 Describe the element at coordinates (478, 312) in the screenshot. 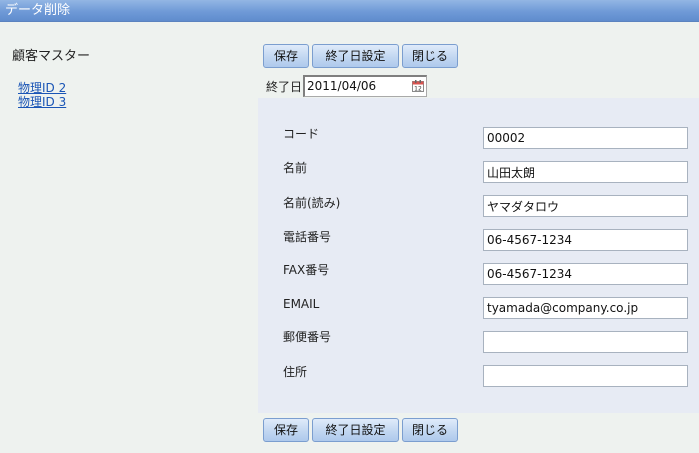

I see `form-row-email: EMAIL` at that location.